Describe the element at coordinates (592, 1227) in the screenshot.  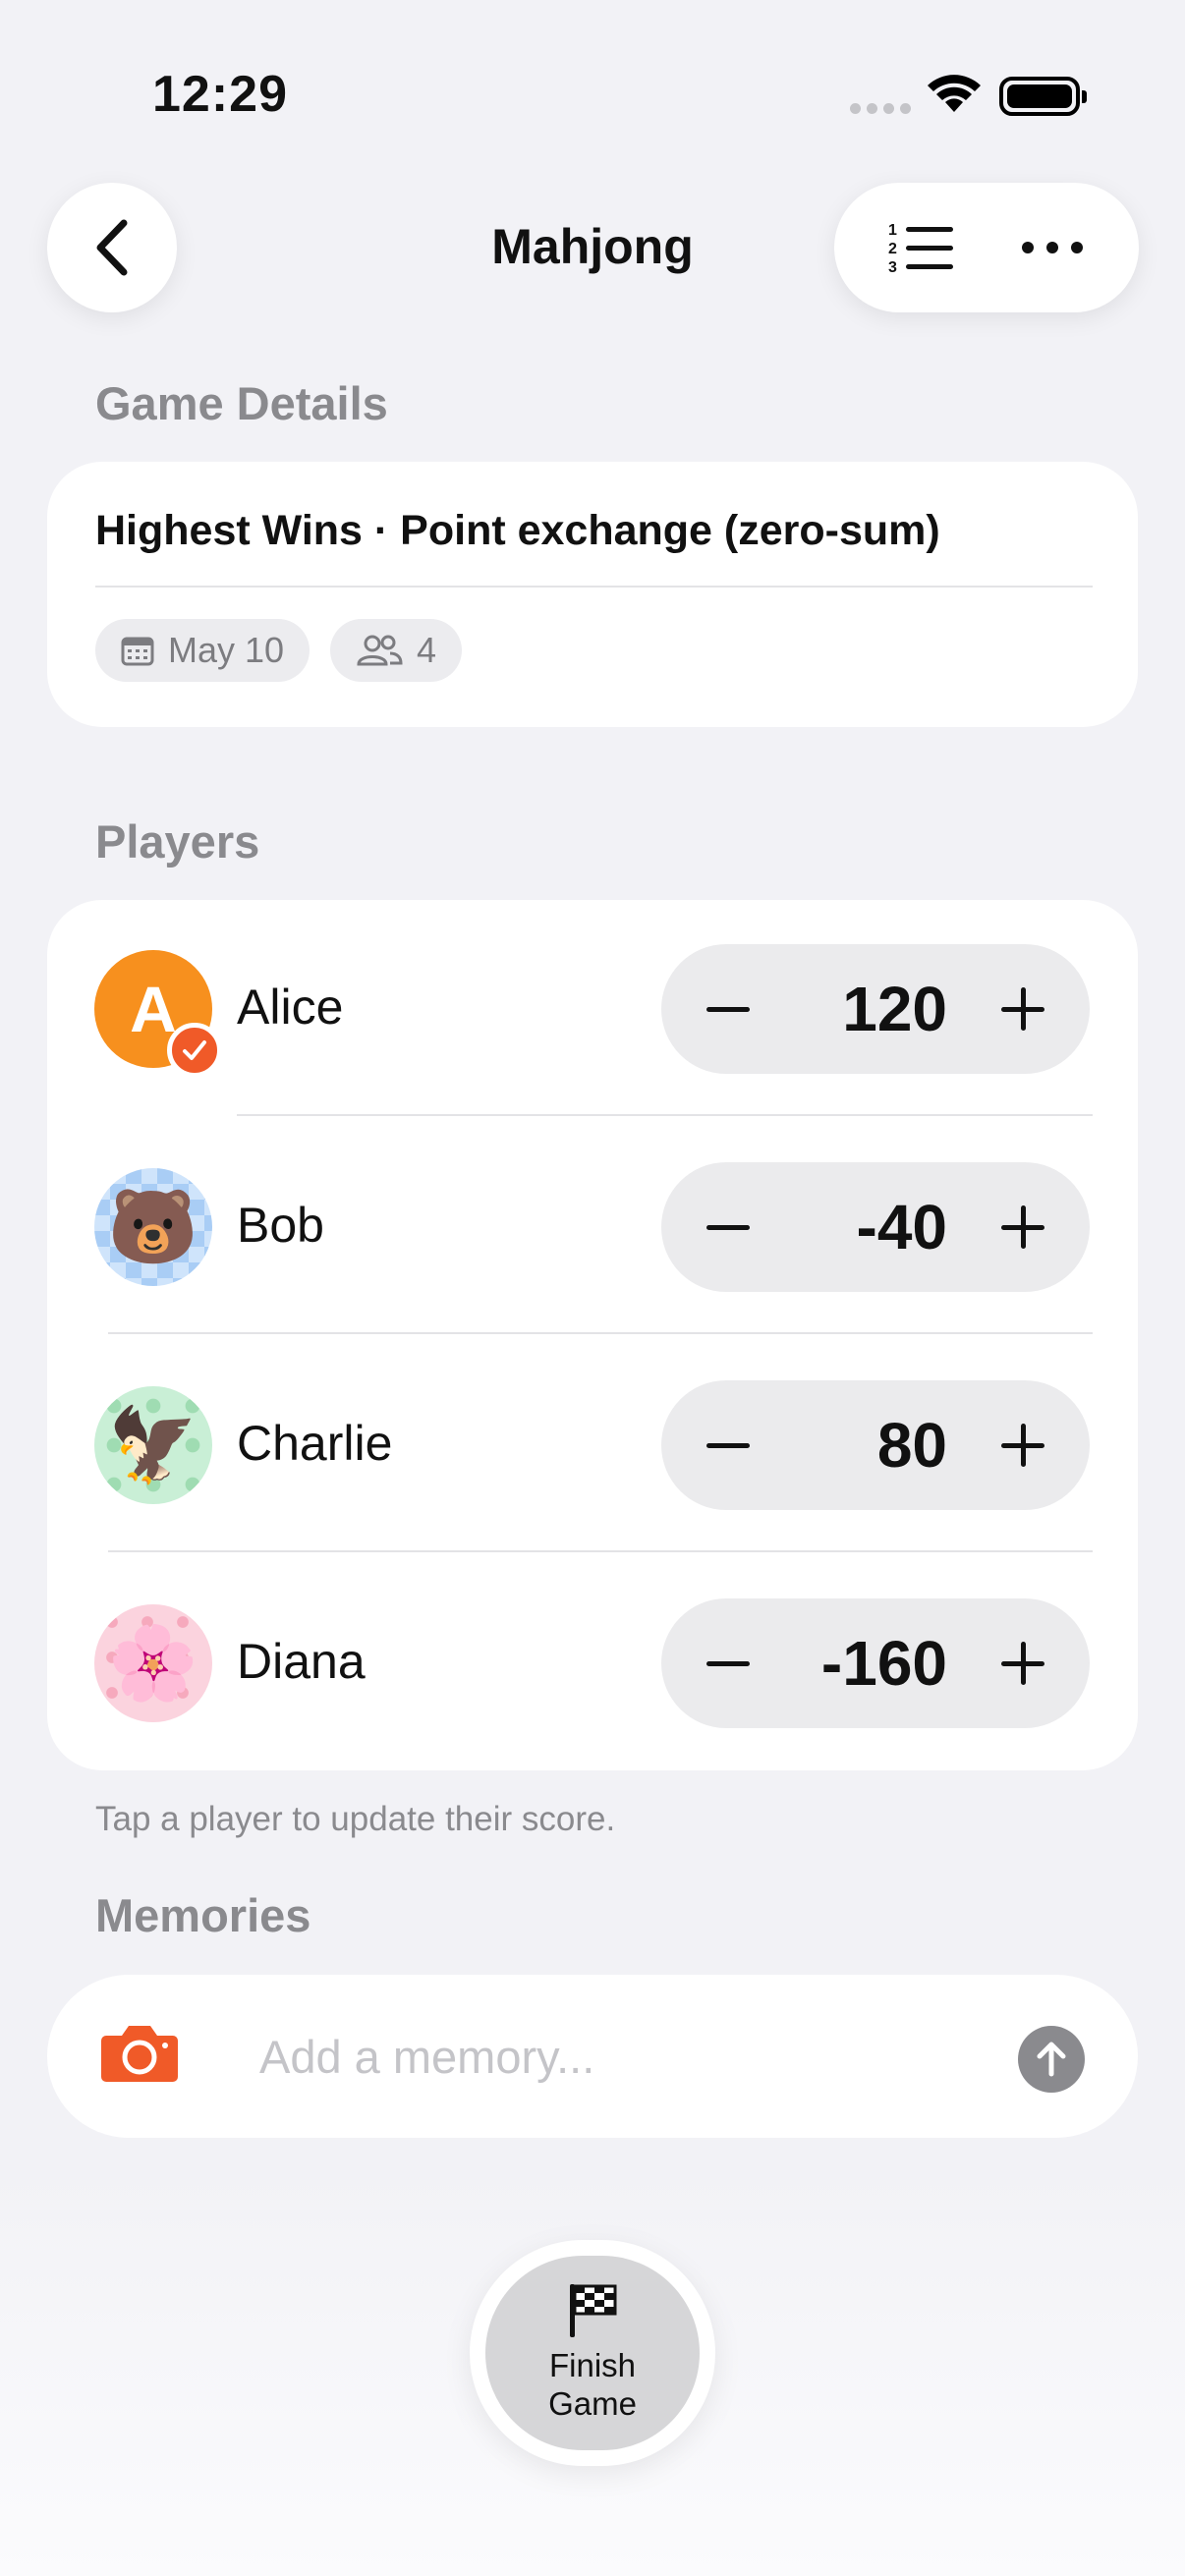
I see `player-row-bob: 🐻 Bob -40` at that location.